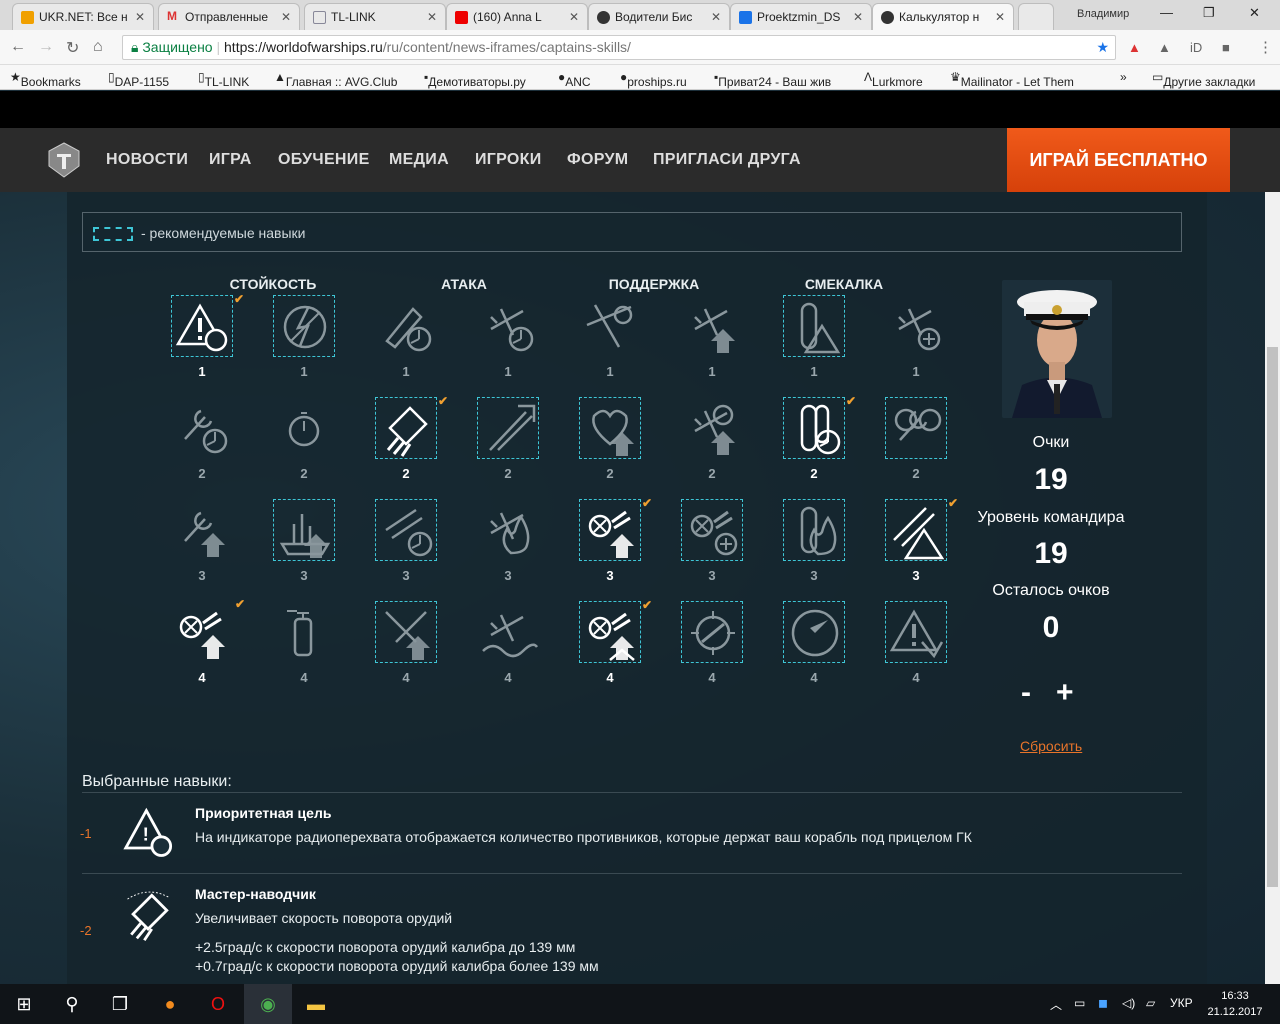 This screenshot has width=1280, height=1024. Describe the element at coordinates (574, 79) in the screenshot. I see `bookmark-item: ● ANC` at that location.